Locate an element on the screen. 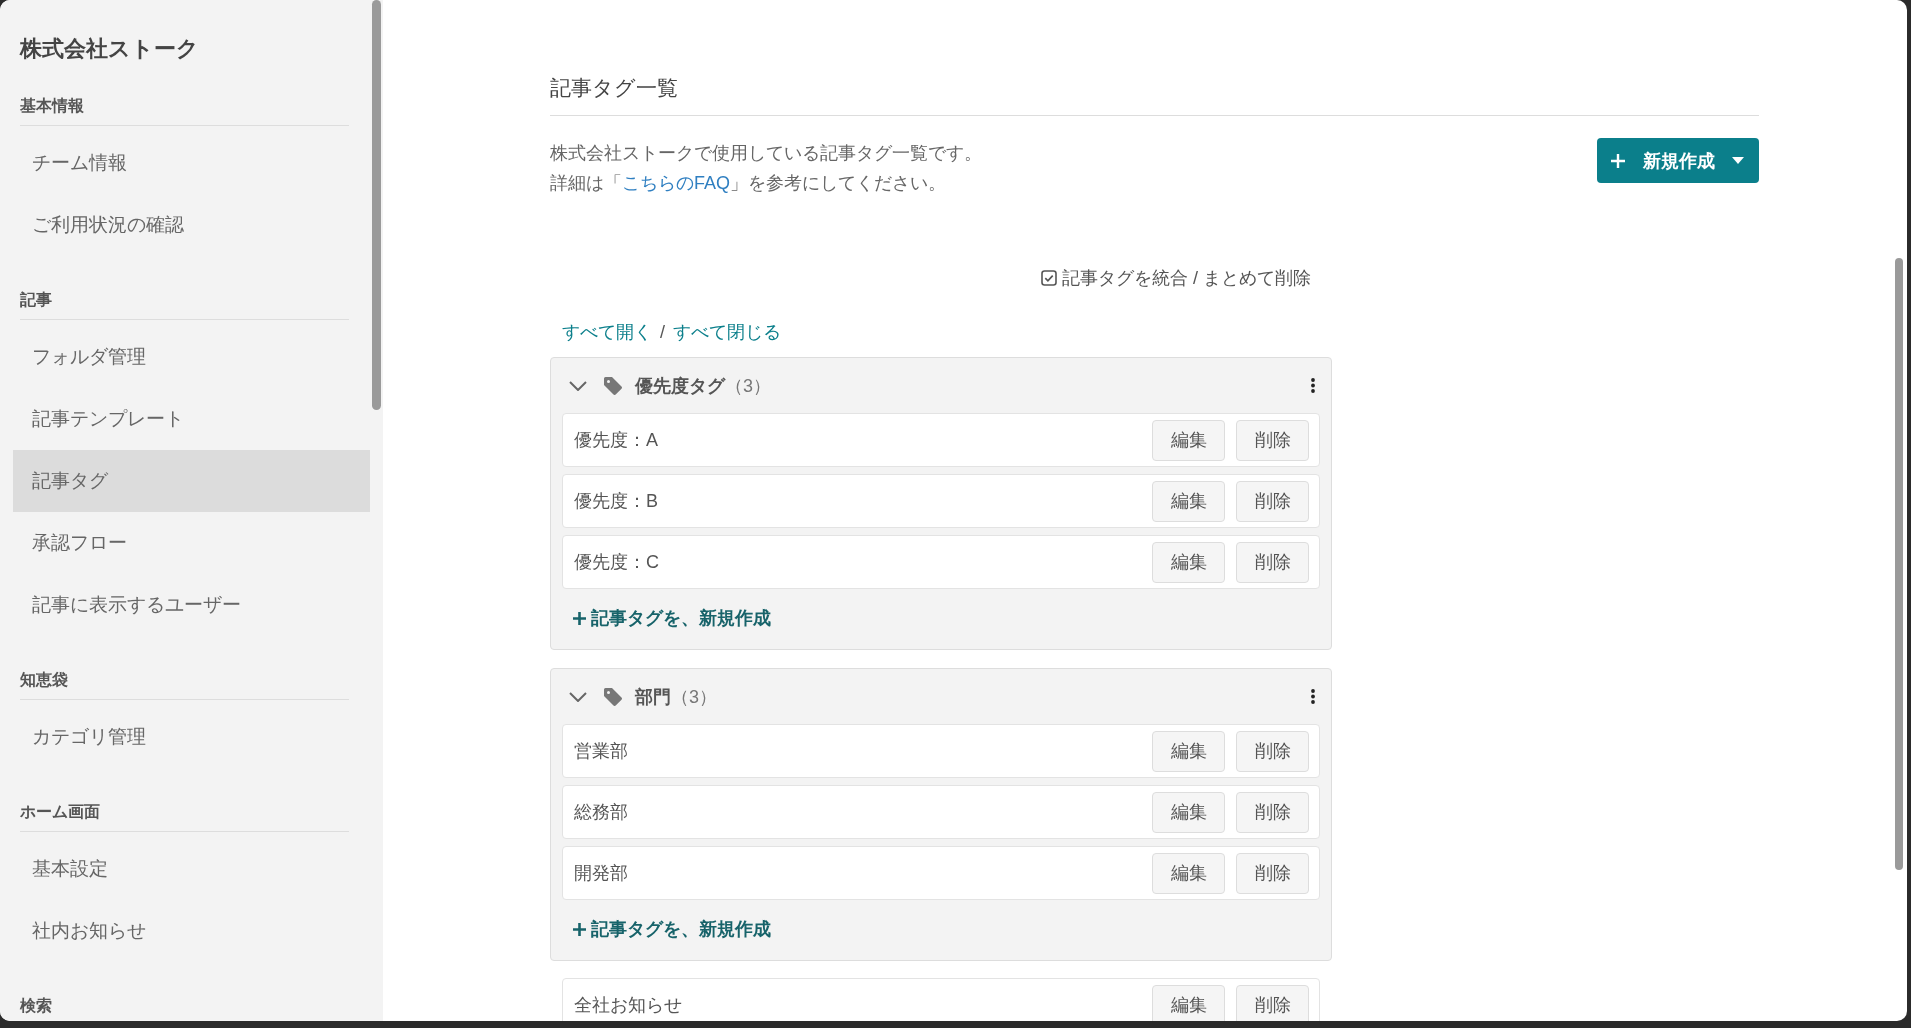  sidebar-item: 社内お知らせ is located at coordinates (191, 931).